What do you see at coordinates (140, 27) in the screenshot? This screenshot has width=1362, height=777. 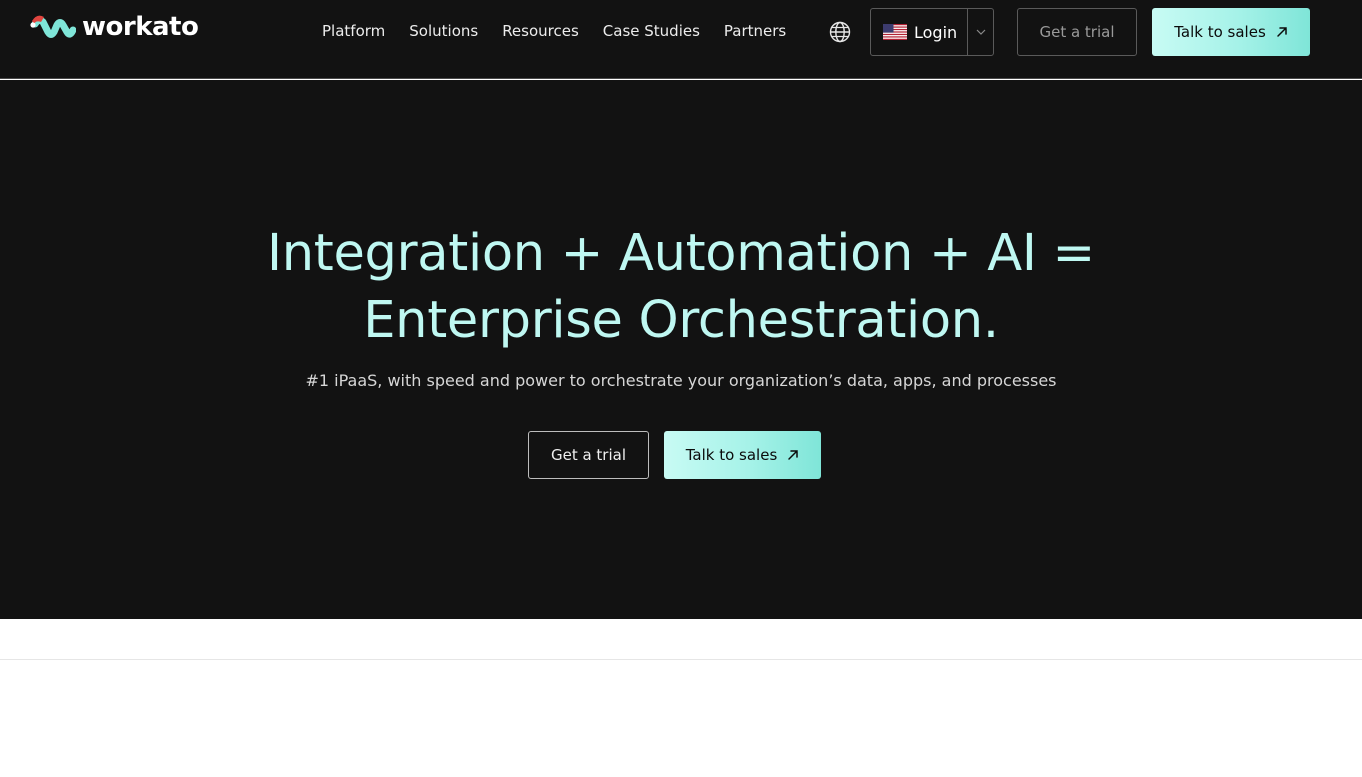 I see `brand-name: workato` at bounding box center [140, 27].